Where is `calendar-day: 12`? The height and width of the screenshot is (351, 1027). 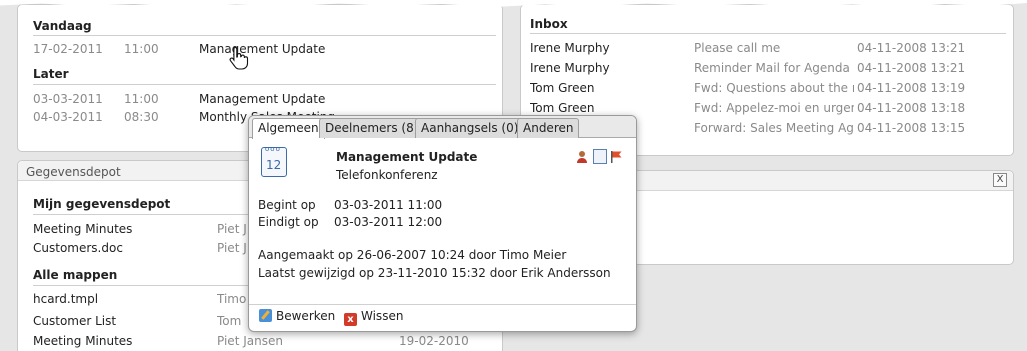
calendar-day: 12 is located at coordinates (274, 165).